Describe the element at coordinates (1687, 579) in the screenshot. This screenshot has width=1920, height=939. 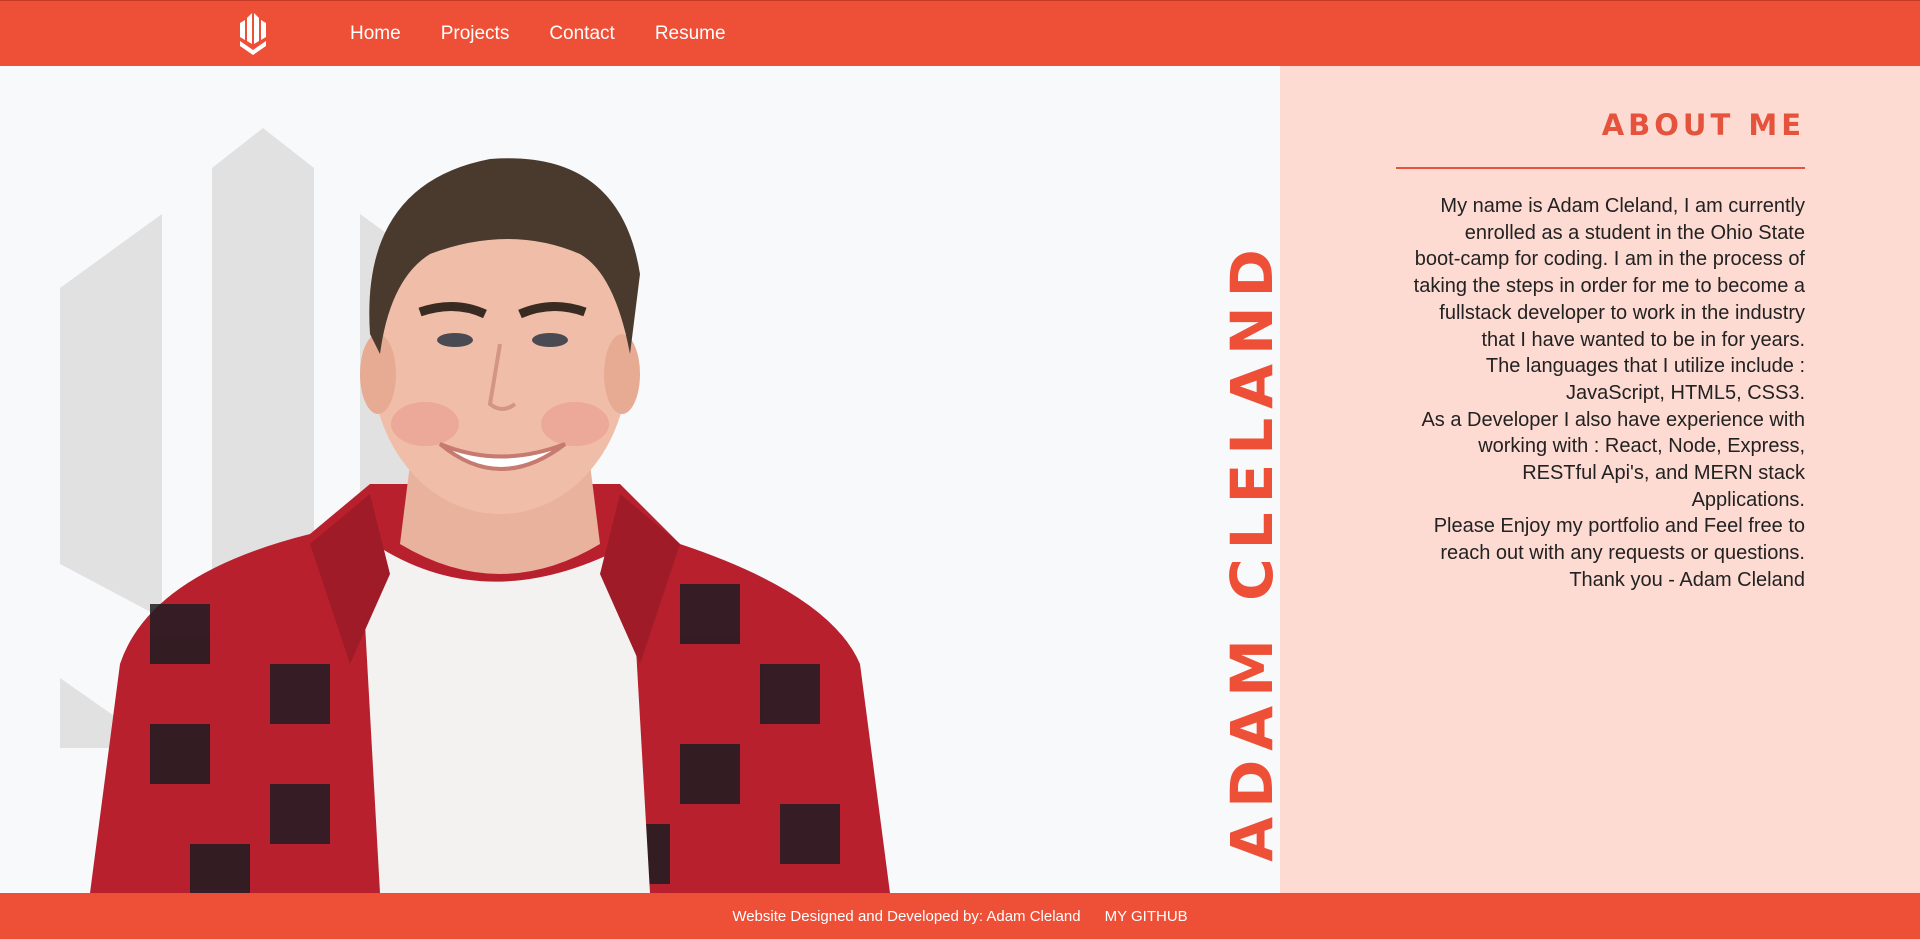
I see `about-line: Thank you - Adam Cleland` at that location.